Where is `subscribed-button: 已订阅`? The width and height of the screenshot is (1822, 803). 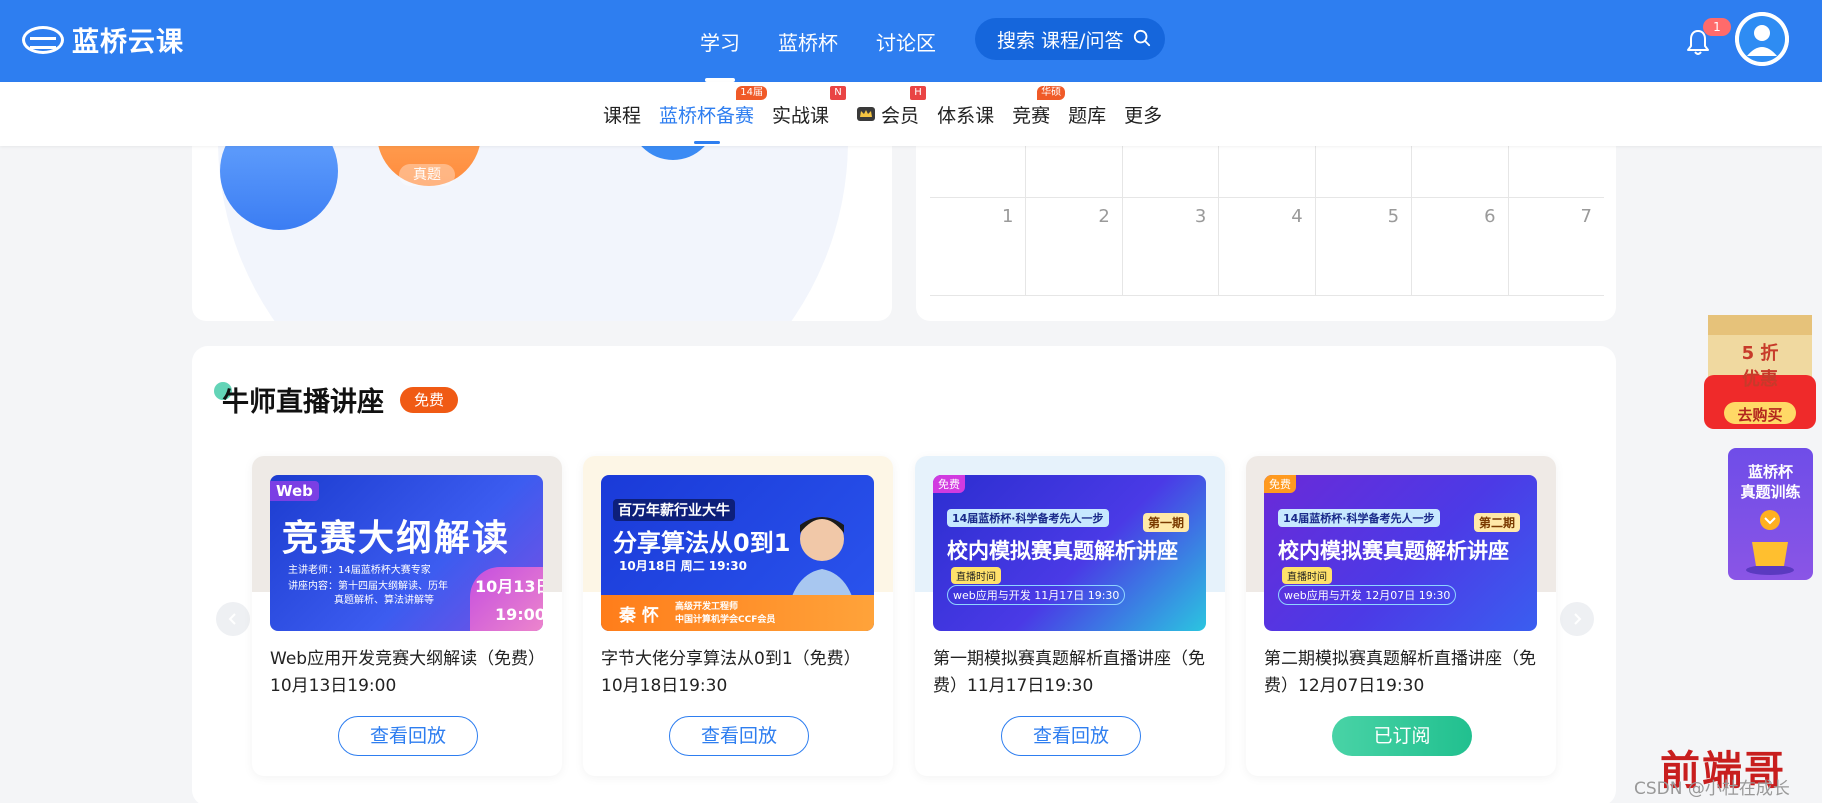
subscribed-button: 已订阅 is located at coordinates (1402, 736).